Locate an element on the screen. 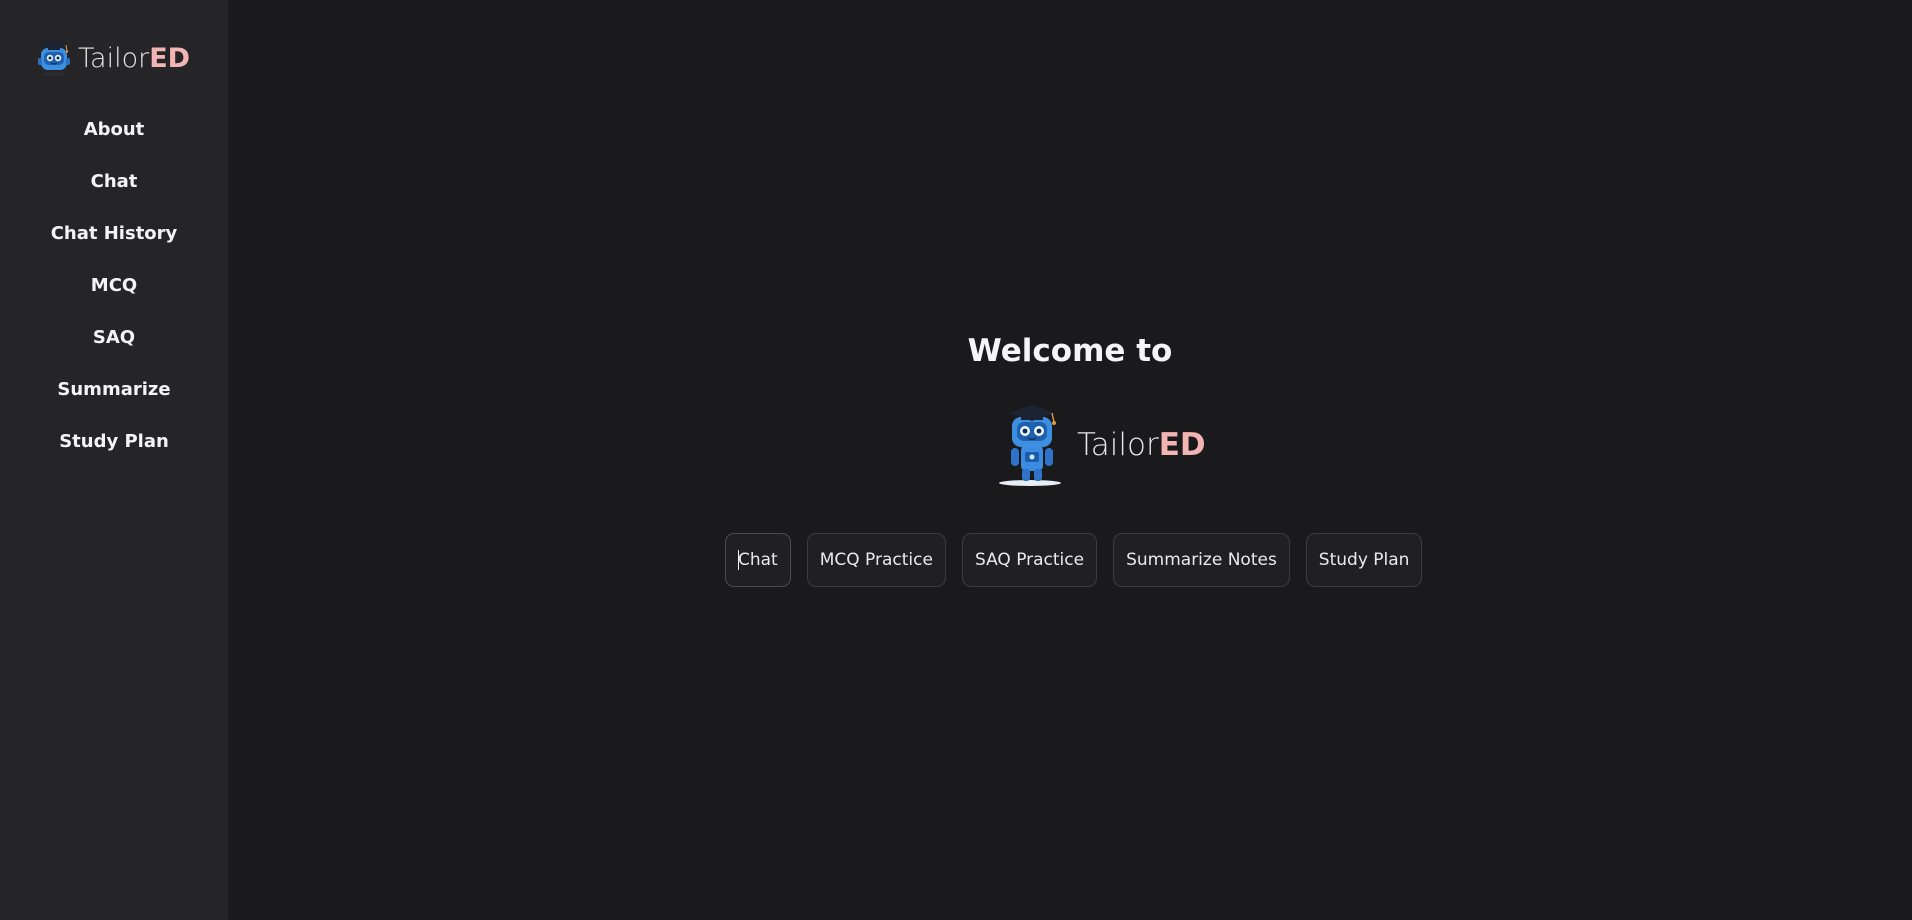 The height and width of the screenshot is (920, 1912). sidebar-item-chat: Chat is located at coordinates (114, 190).